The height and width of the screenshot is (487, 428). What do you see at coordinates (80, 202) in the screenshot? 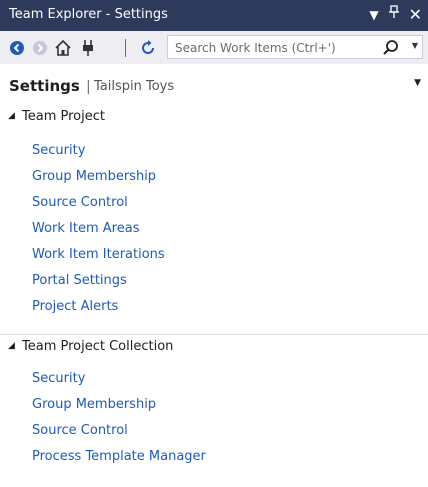
I see `link-source-control: Source Control` at bounding box center [80, 202].